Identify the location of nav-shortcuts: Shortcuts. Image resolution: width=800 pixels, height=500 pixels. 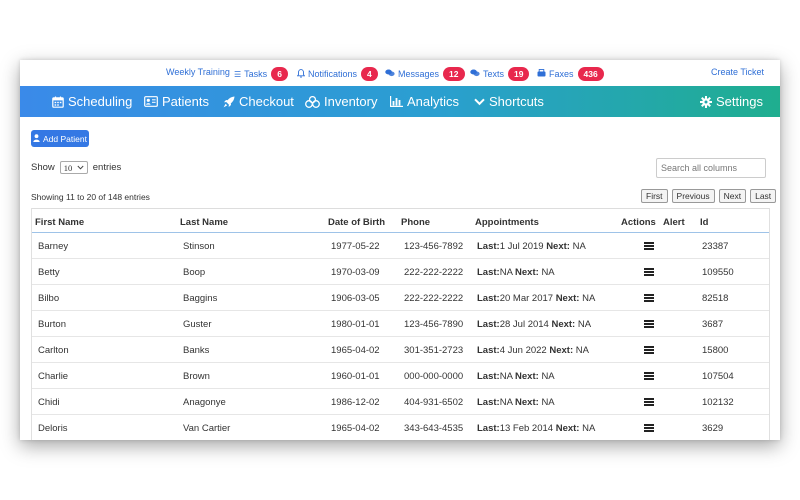
(509, 101).